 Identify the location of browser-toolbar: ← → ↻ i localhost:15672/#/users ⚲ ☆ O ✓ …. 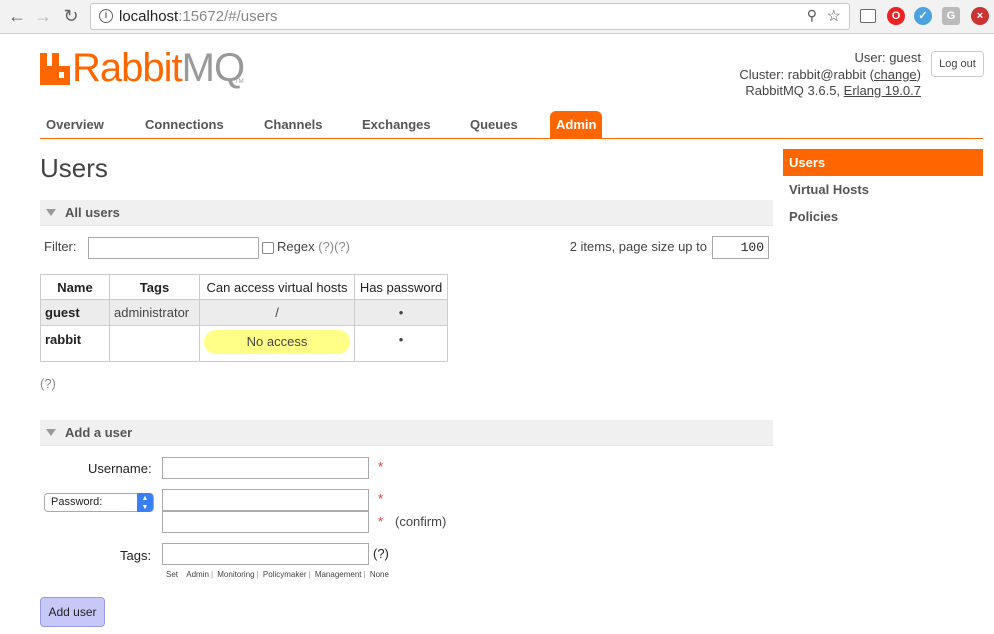
(497, 17).